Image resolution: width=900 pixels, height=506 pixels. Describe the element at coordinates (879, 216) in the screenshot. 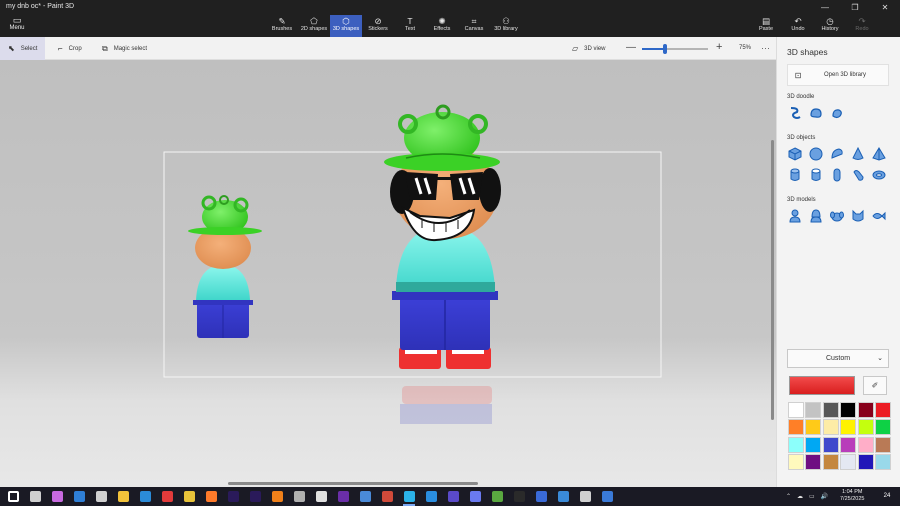

I see `fish-icon` at that location.